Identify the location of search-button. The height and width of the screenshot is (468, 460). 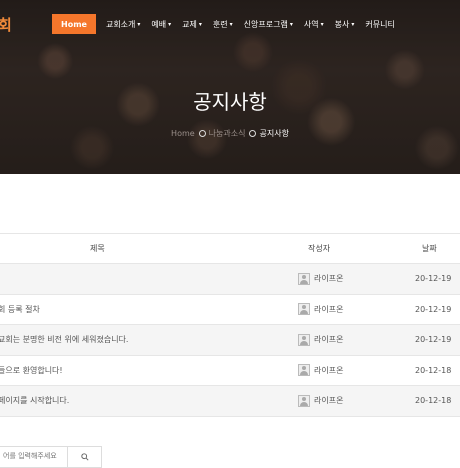
(84, 457).